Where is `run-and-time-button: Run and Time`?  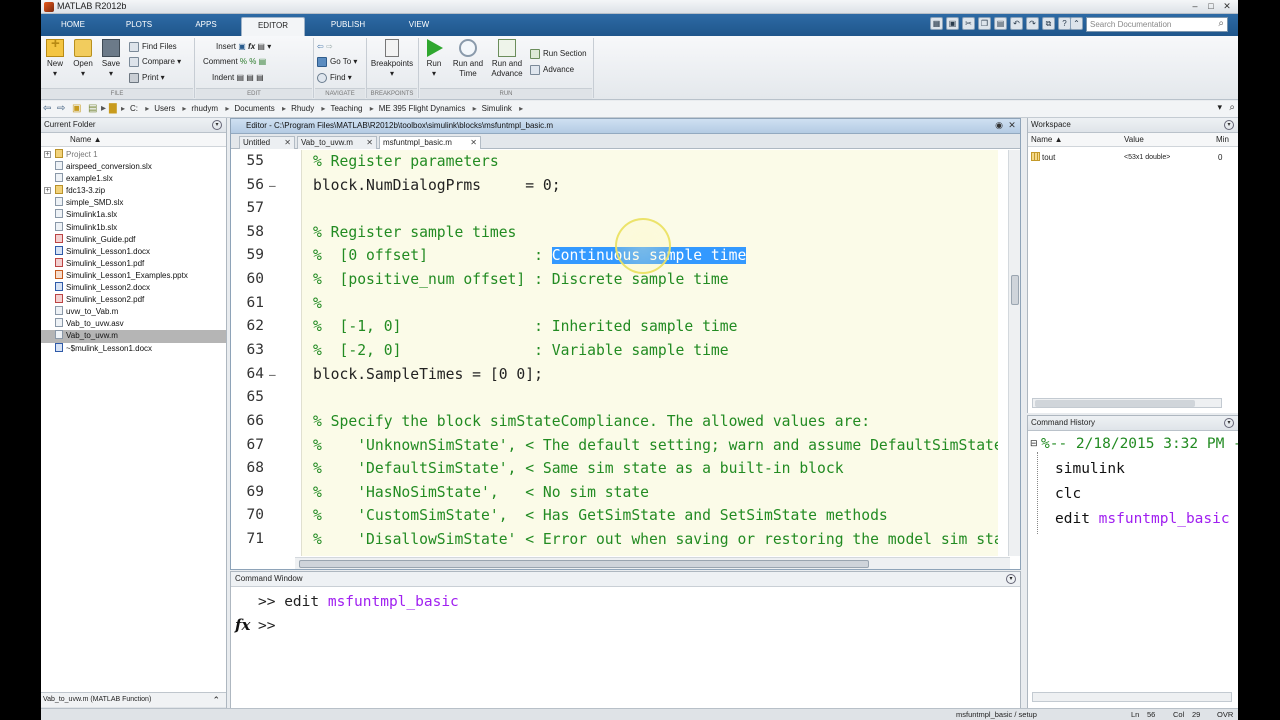
run-and-time-button: Run and Time is located at coordinates (468, 59).